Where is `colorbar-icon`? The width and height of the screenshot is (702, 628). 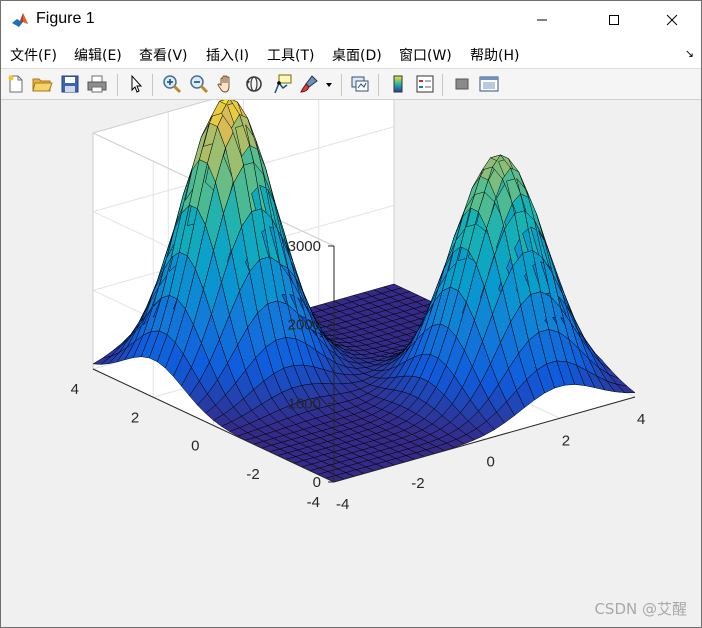
colorbar-icon is located at coordinates (398, 84).